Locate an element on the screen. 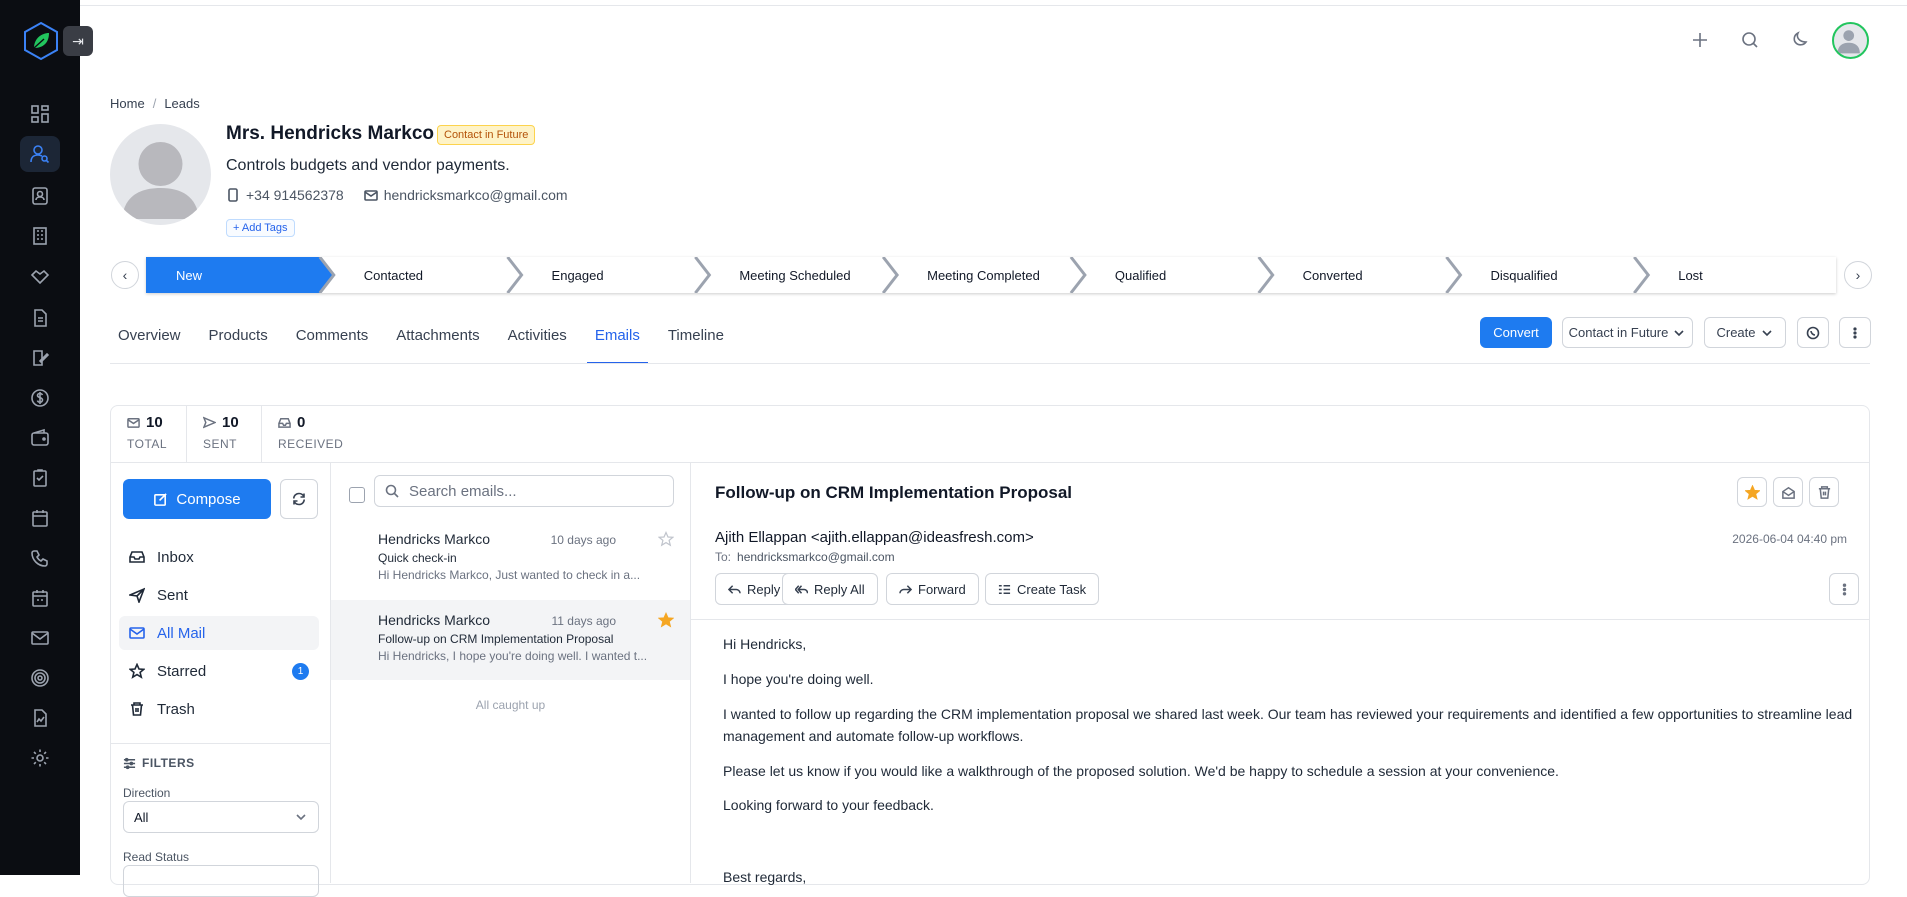  pipeline-stage-disqualified: Disqualified is located at coordinates (1564, 275).